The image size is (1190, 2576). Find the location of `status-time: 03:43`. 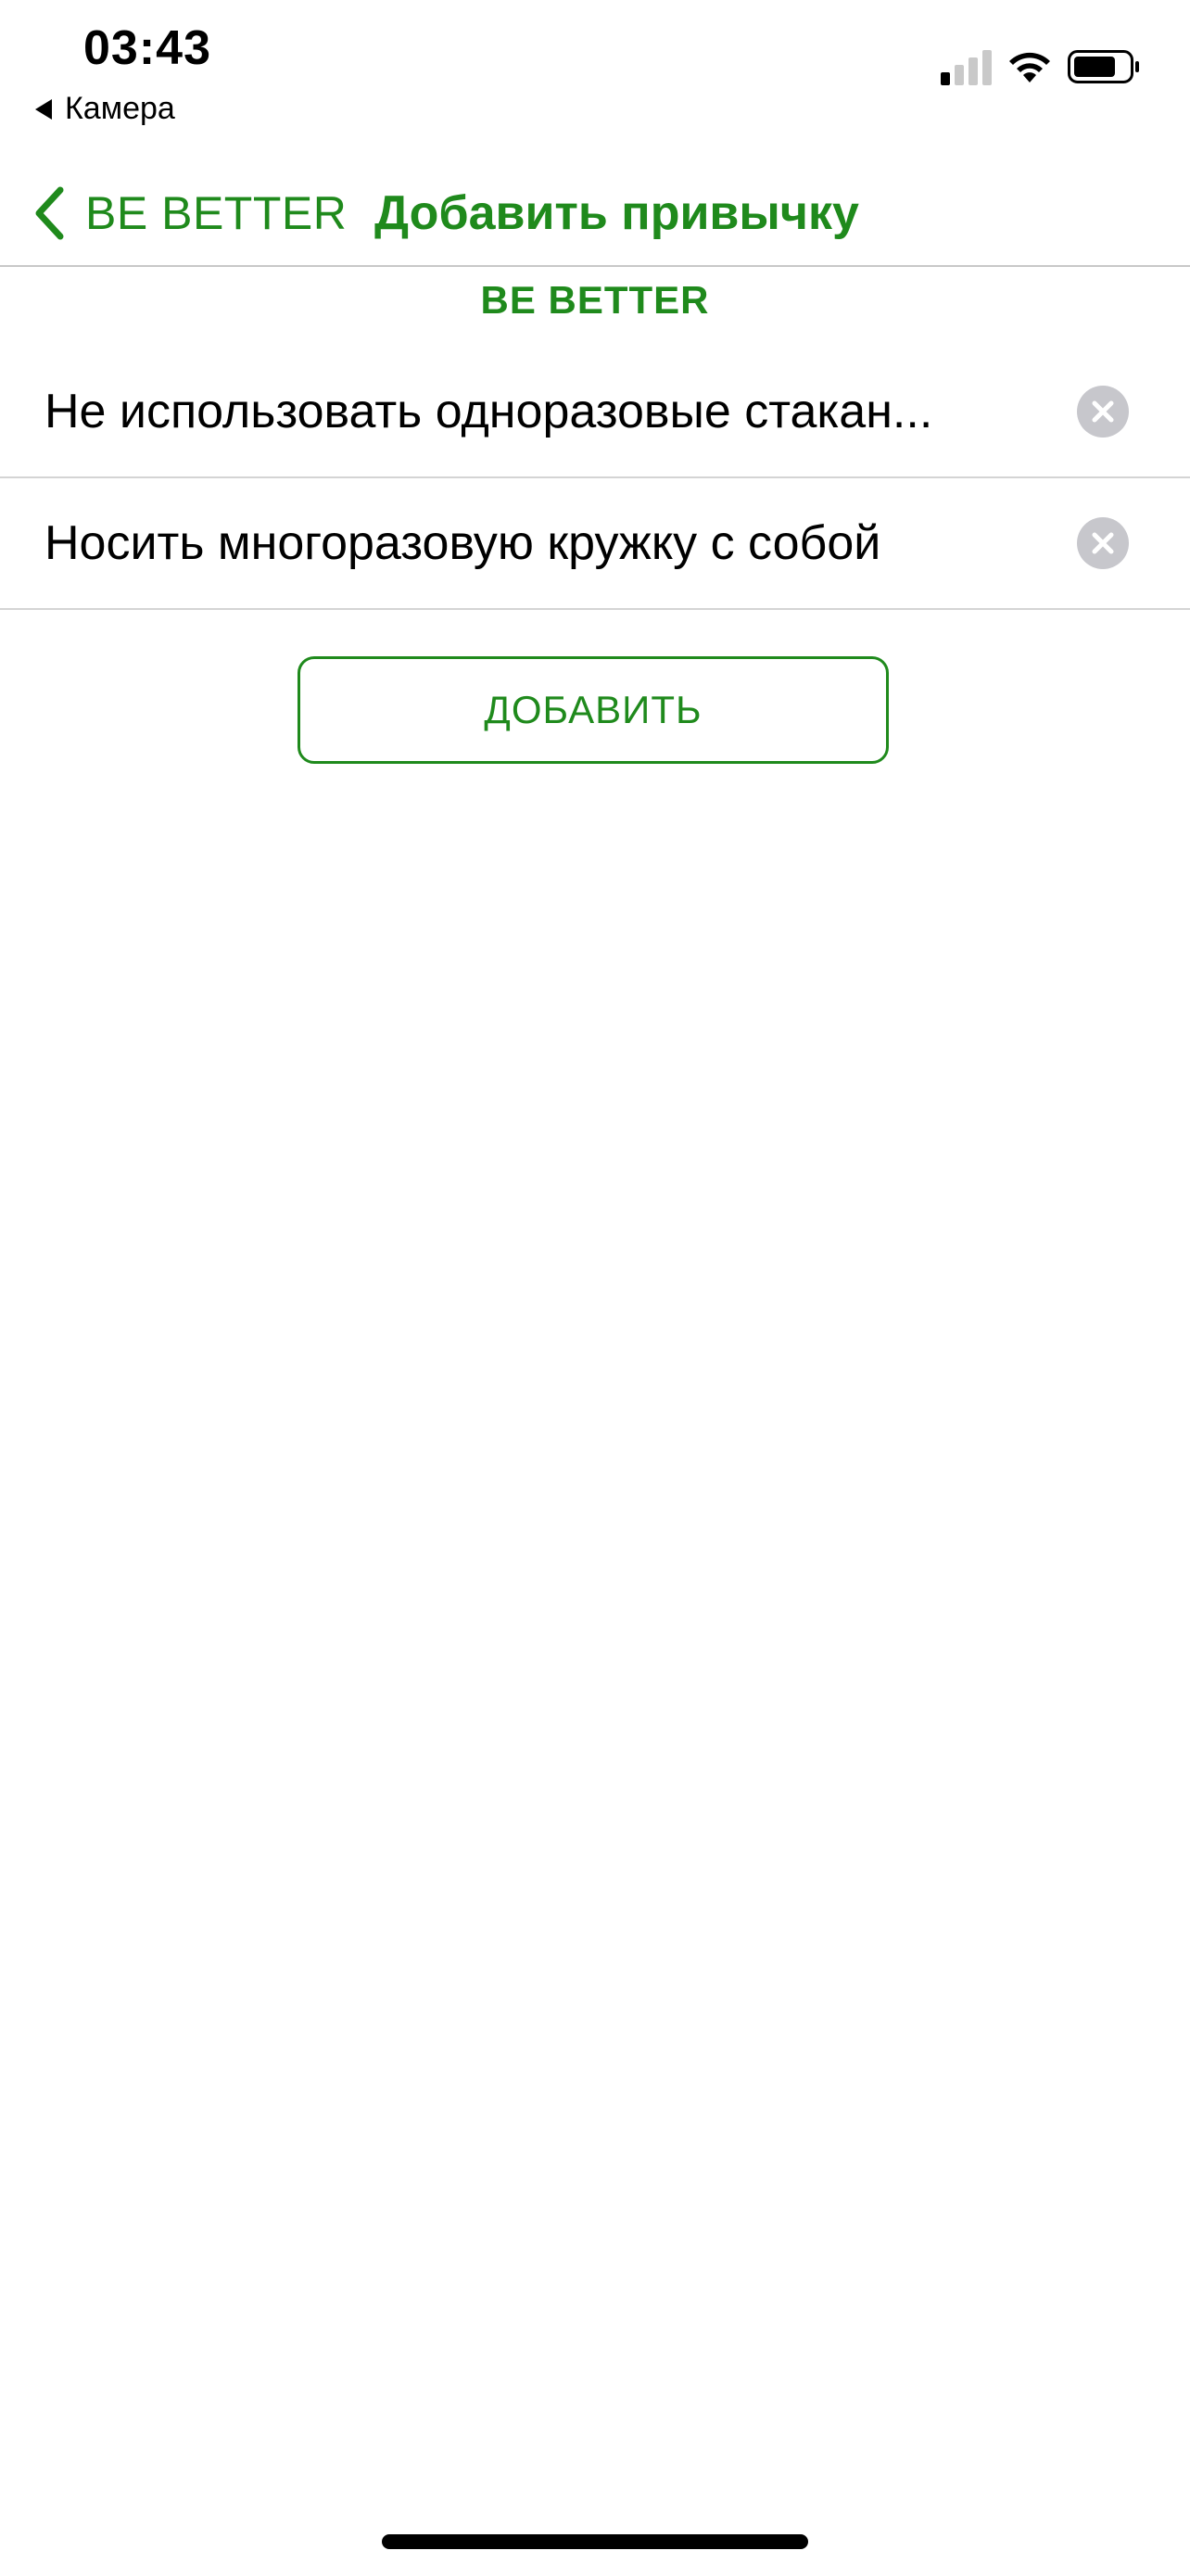

status-time: 03:43 is located at coordinates (147, 48).